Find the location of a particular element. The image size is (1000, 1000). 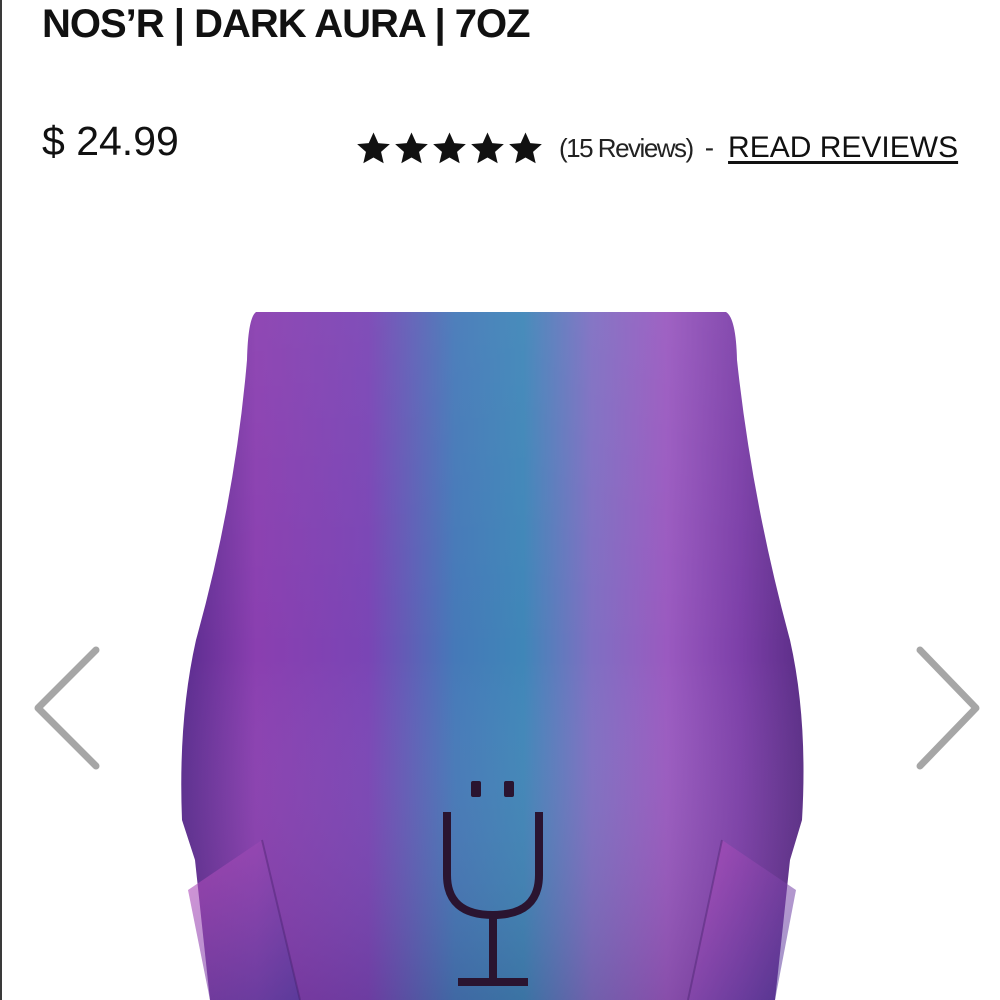

star-rating is located at coordinates (450, 148).